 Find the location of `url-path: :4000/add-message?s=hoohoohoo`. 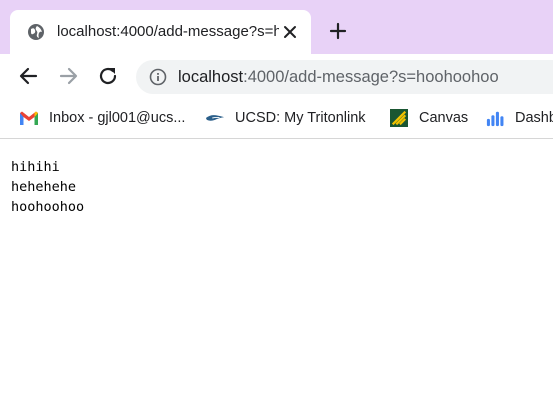

url-path: :4000/add-message?s=hoohoohoo is located at coordinates (371, 77).